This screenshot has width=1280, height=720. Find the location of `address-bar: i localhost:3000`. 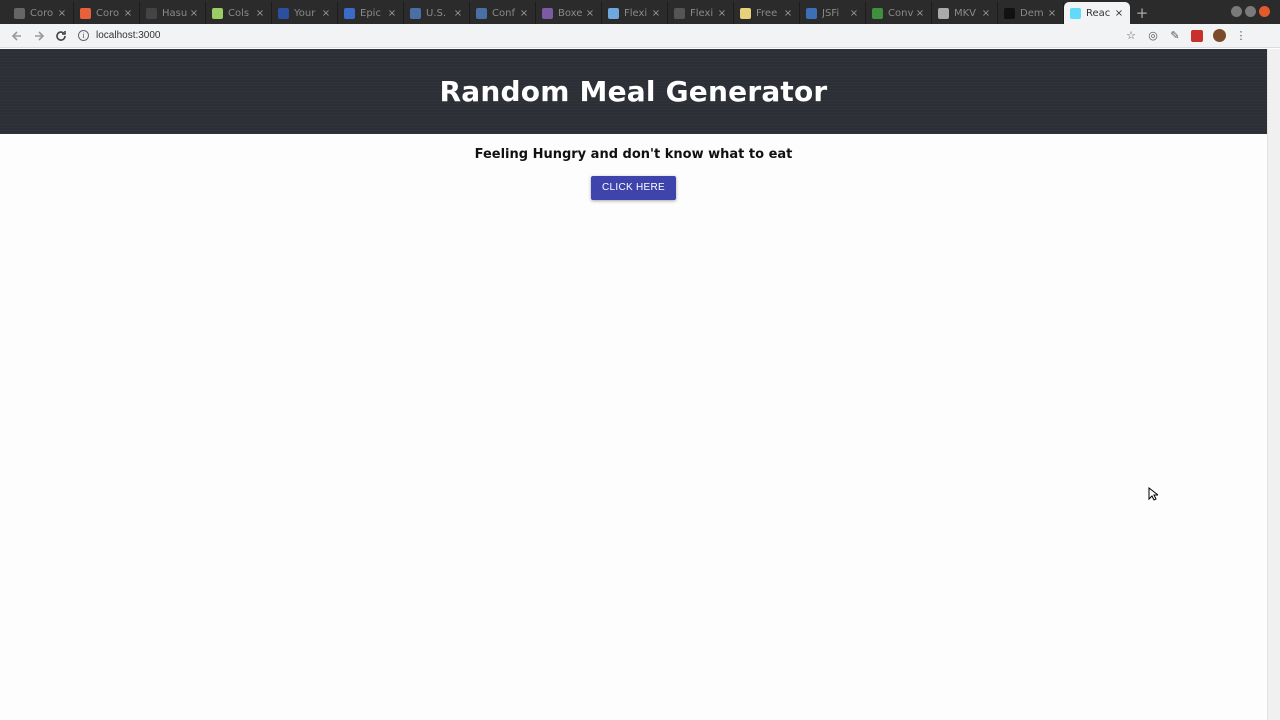

address-bar: i localhost:3000 is located at coordinates (598, 36).